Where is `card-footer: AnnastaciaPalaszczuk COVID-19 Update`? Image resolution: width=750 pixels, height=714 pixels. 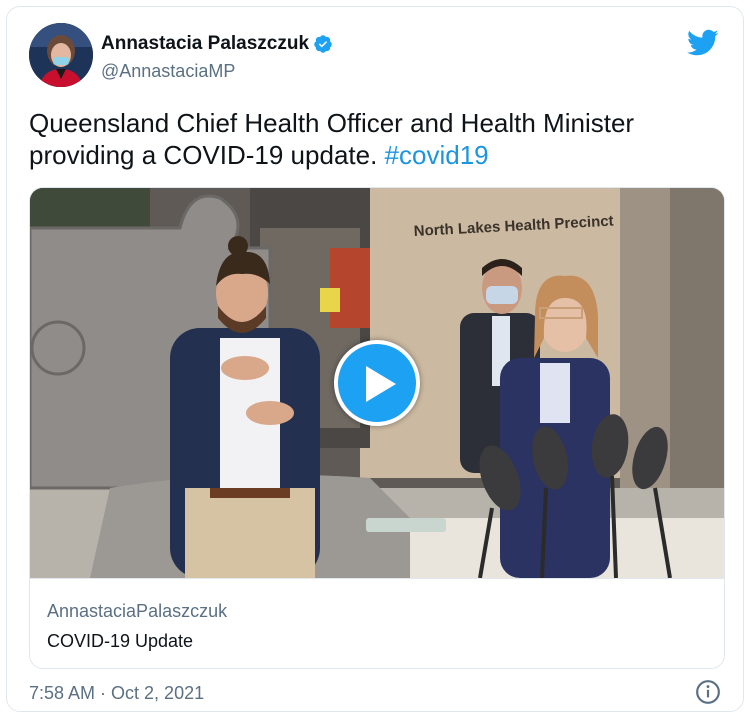
card-footer: AnnastaciaPalaszczuk COVID-19 Update is located at coordinates (377, 623).